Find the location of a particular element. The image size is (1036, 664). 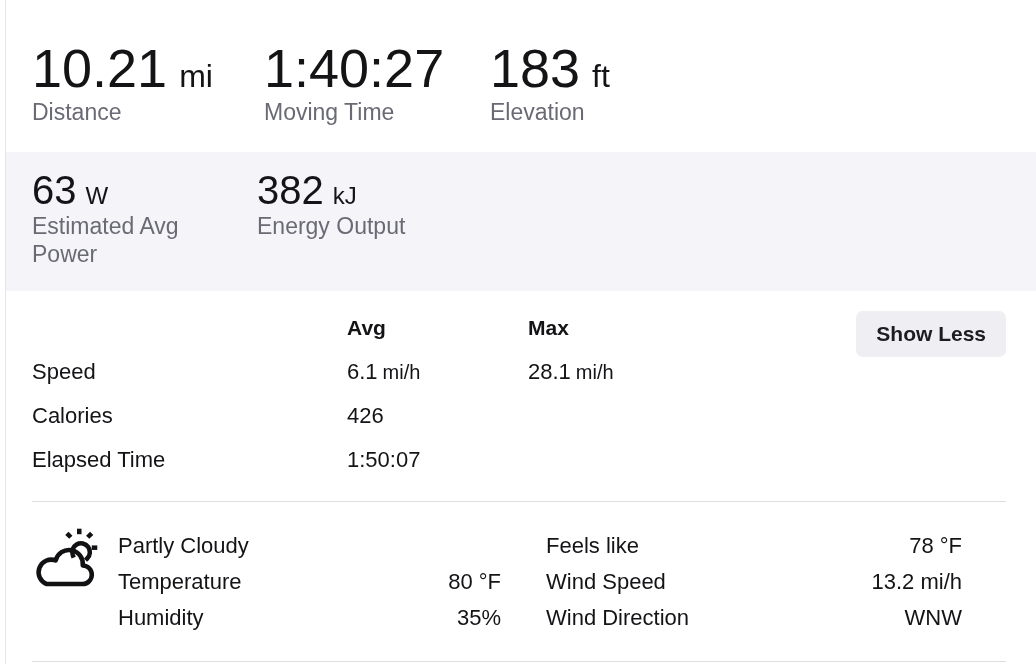

stat-label: Distance is located at coordinates (77, 112).